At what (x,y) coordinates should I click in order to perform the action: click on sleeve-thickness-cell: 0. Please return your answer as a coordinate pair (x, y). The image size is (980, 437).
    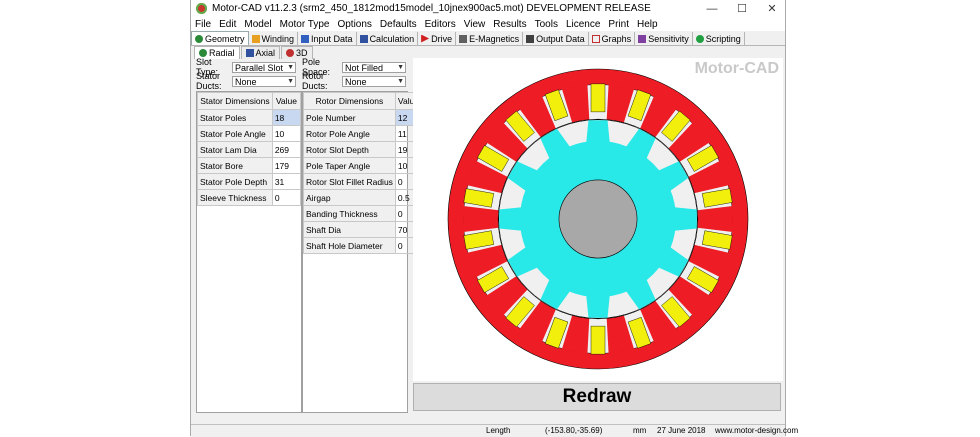
    Looking at the image, I should click on (286, 197).